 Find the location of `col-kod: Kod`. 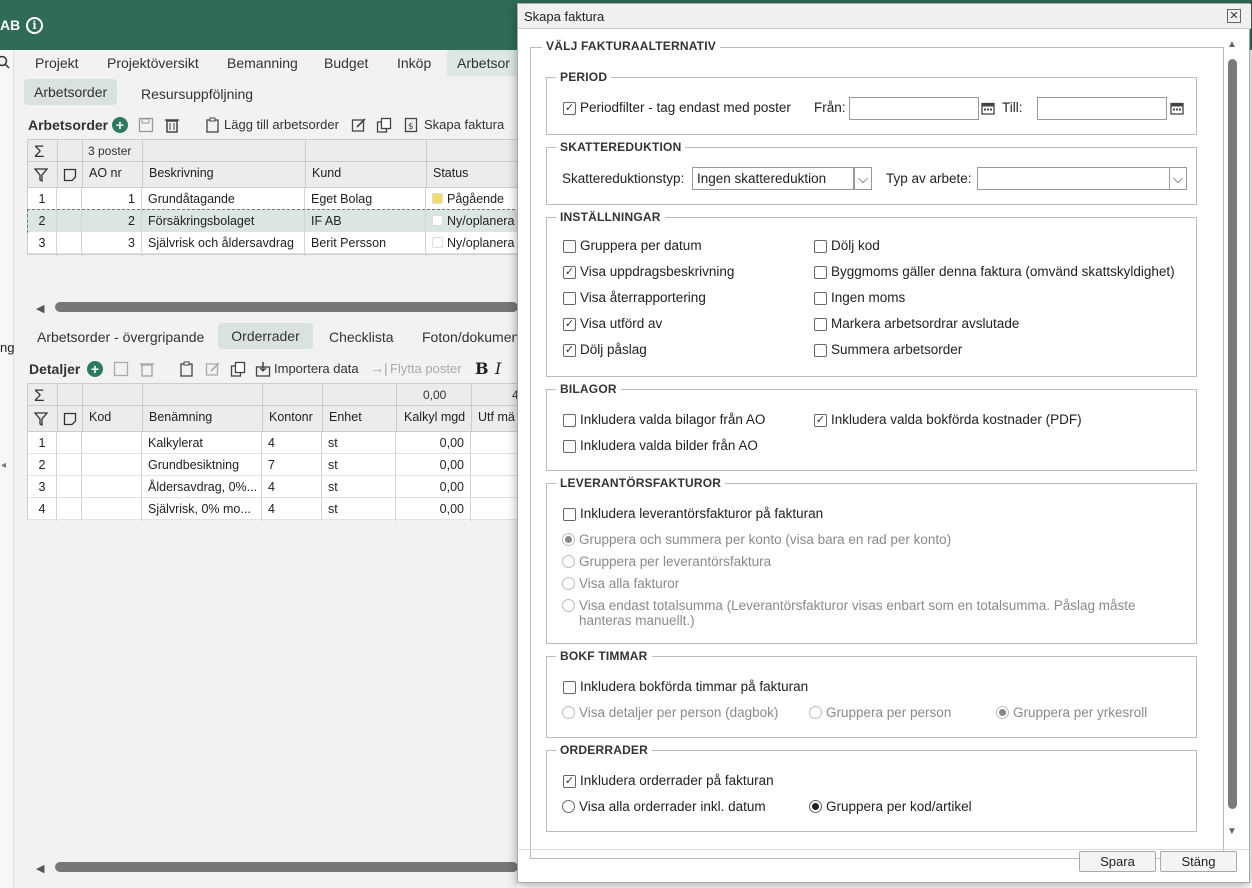

col-kod: Kod is located at coordinates (100, 417).